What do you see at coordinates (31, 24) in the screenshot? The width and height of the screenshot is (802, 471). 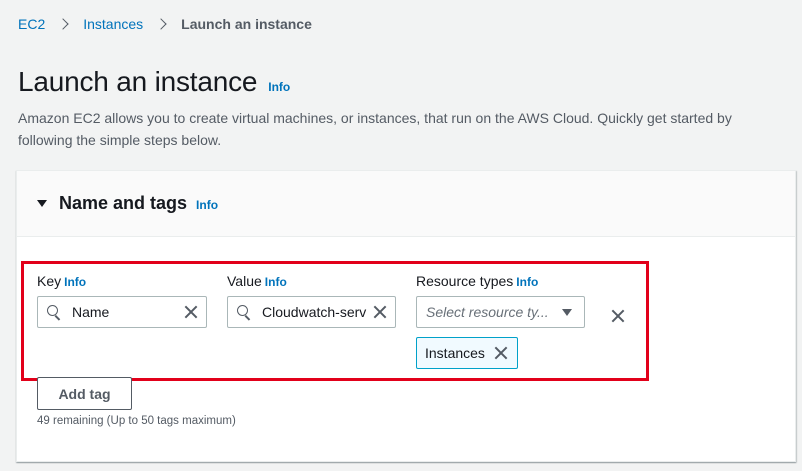 I see `breadcrumb-ec2: EC2` at bounding box center [31, 24].